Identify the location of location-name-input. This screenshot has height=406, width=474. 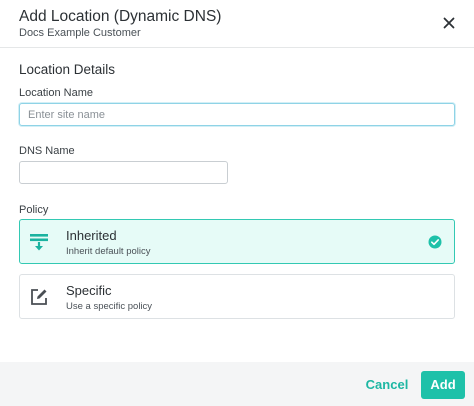
(237, 114).